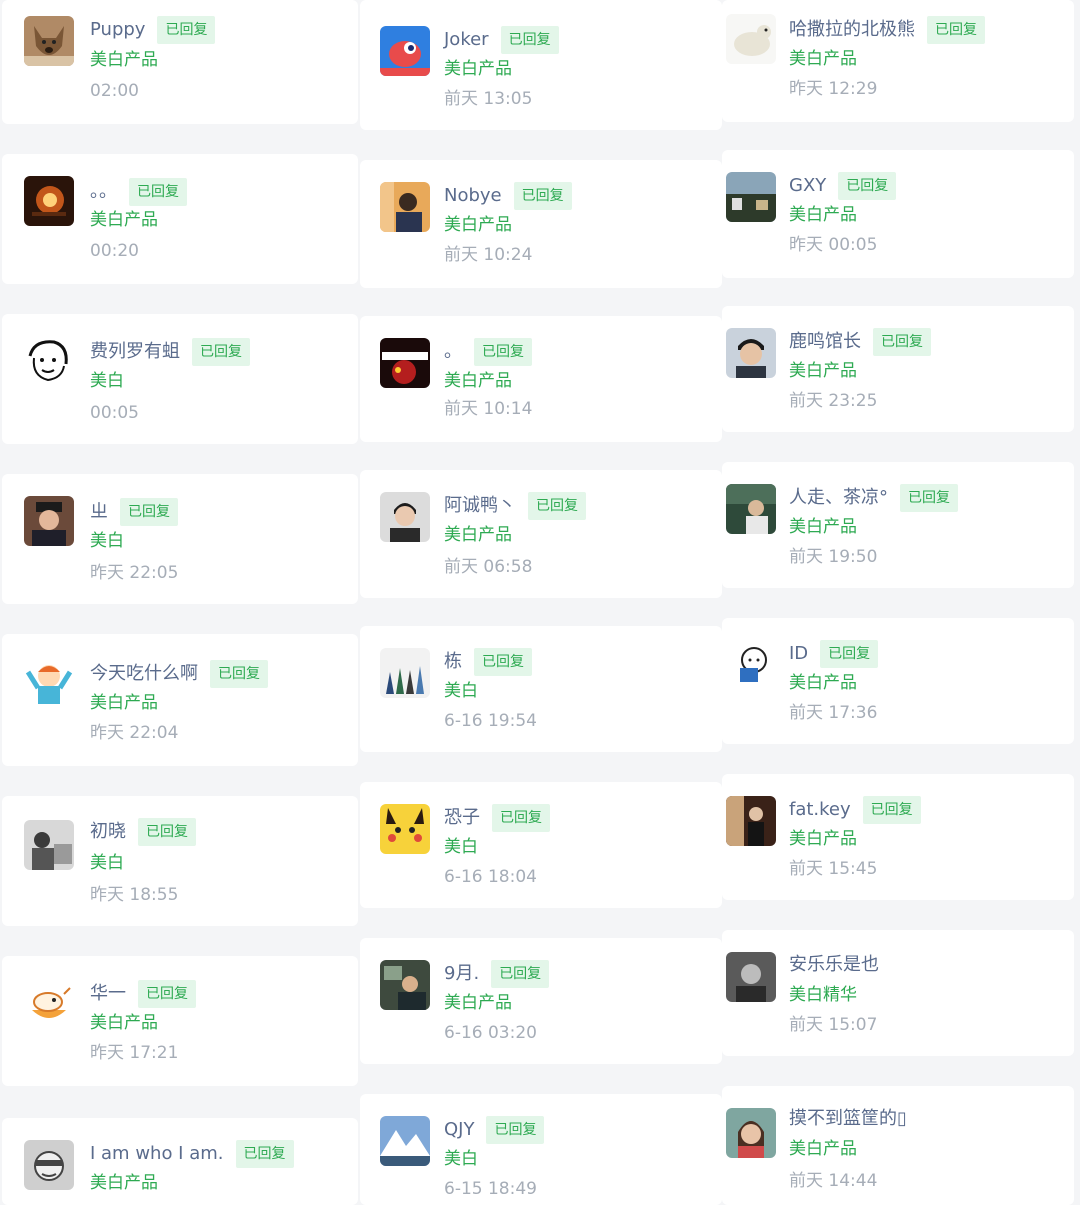 The height and width of the screenshot is (1205, 1080). I want to click on message-card: I am who I am. 已回复 美白产品, so click(180, 1161).